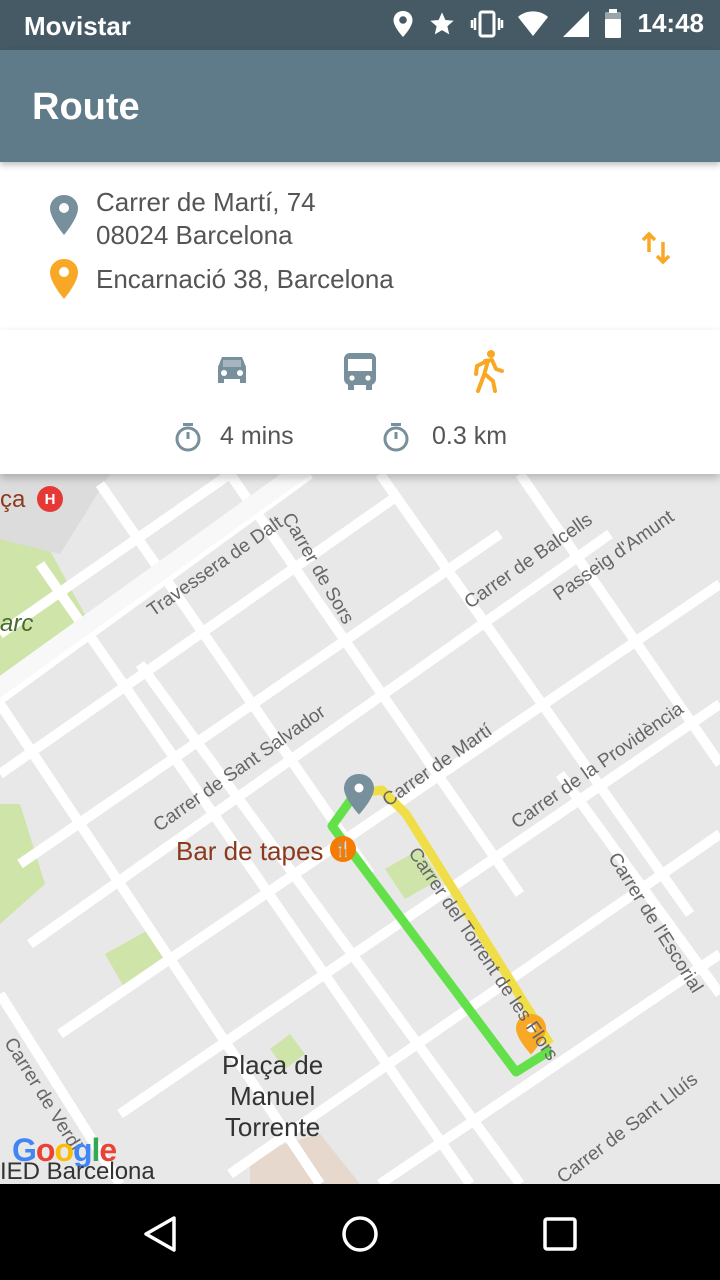  I want to click on origin-pin-icon, so click(64, 215).